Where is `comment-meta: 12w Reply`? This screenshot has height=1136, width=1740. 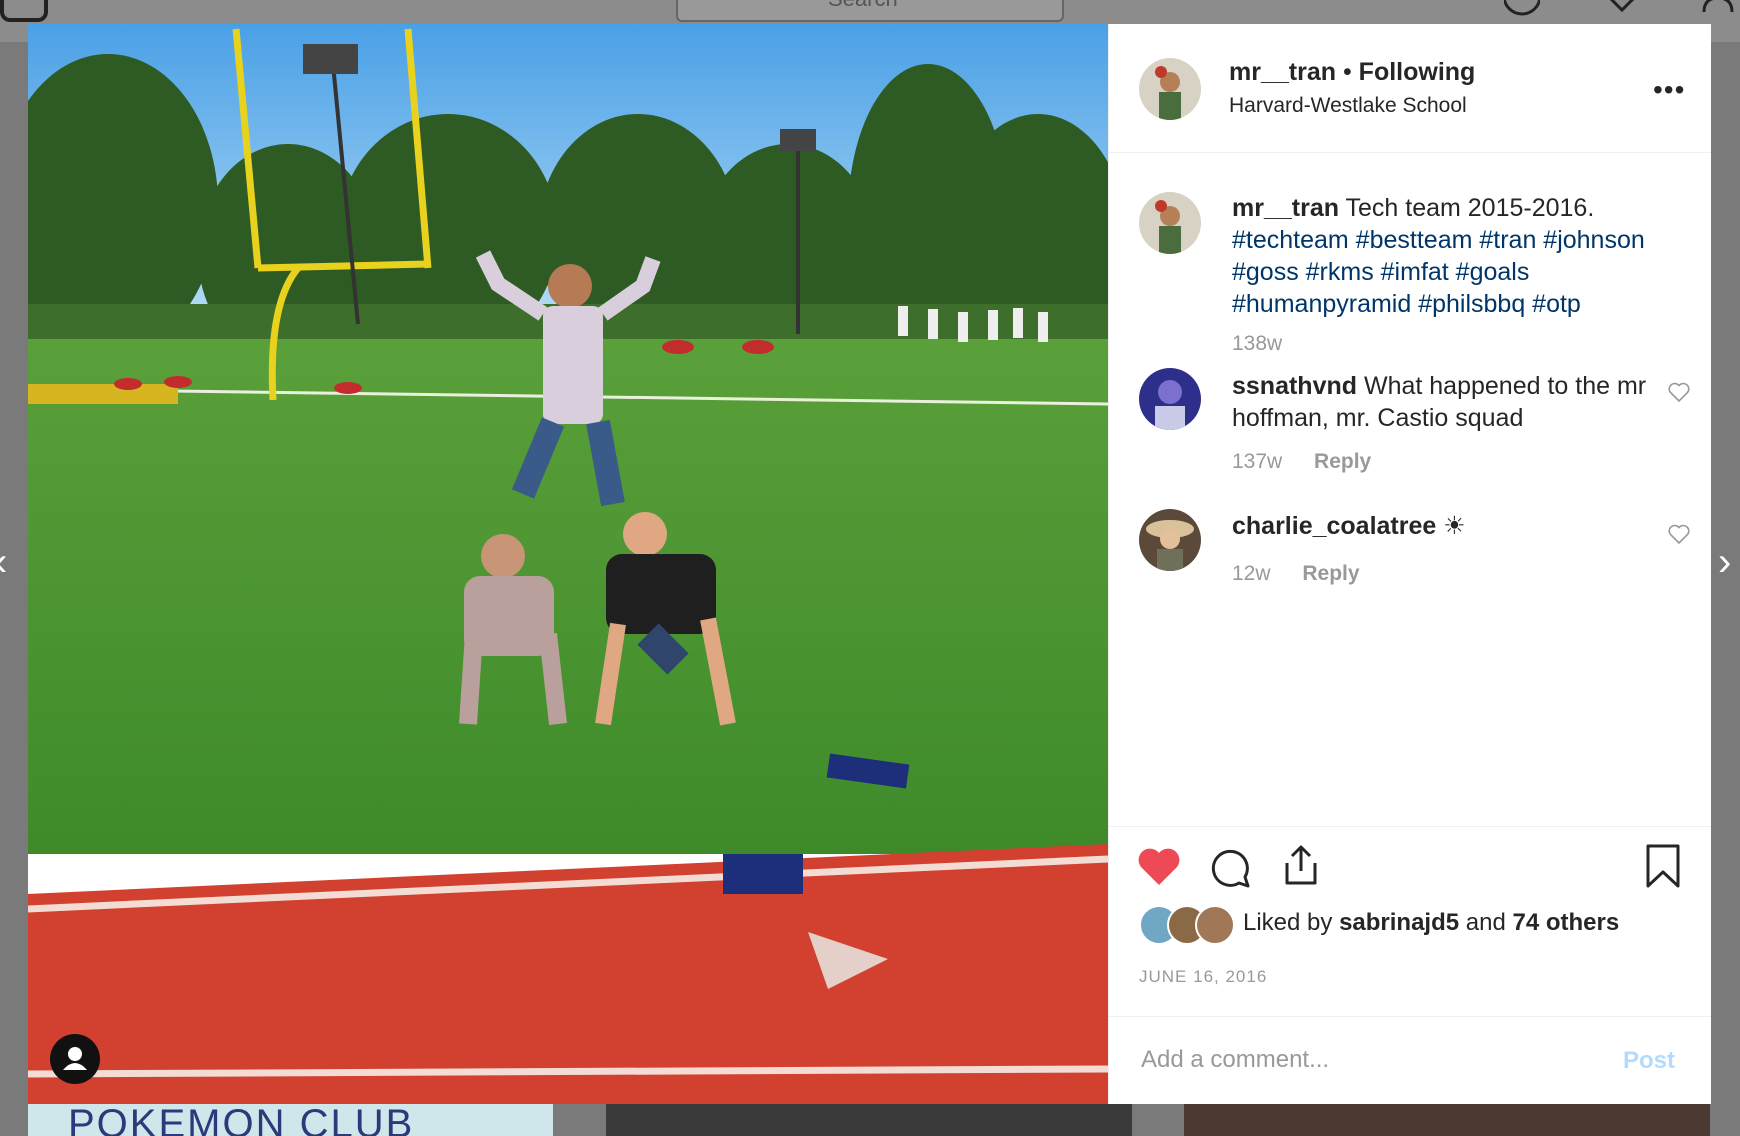 comment-meta: 12w Reply is located at coordinates (1296, 574).